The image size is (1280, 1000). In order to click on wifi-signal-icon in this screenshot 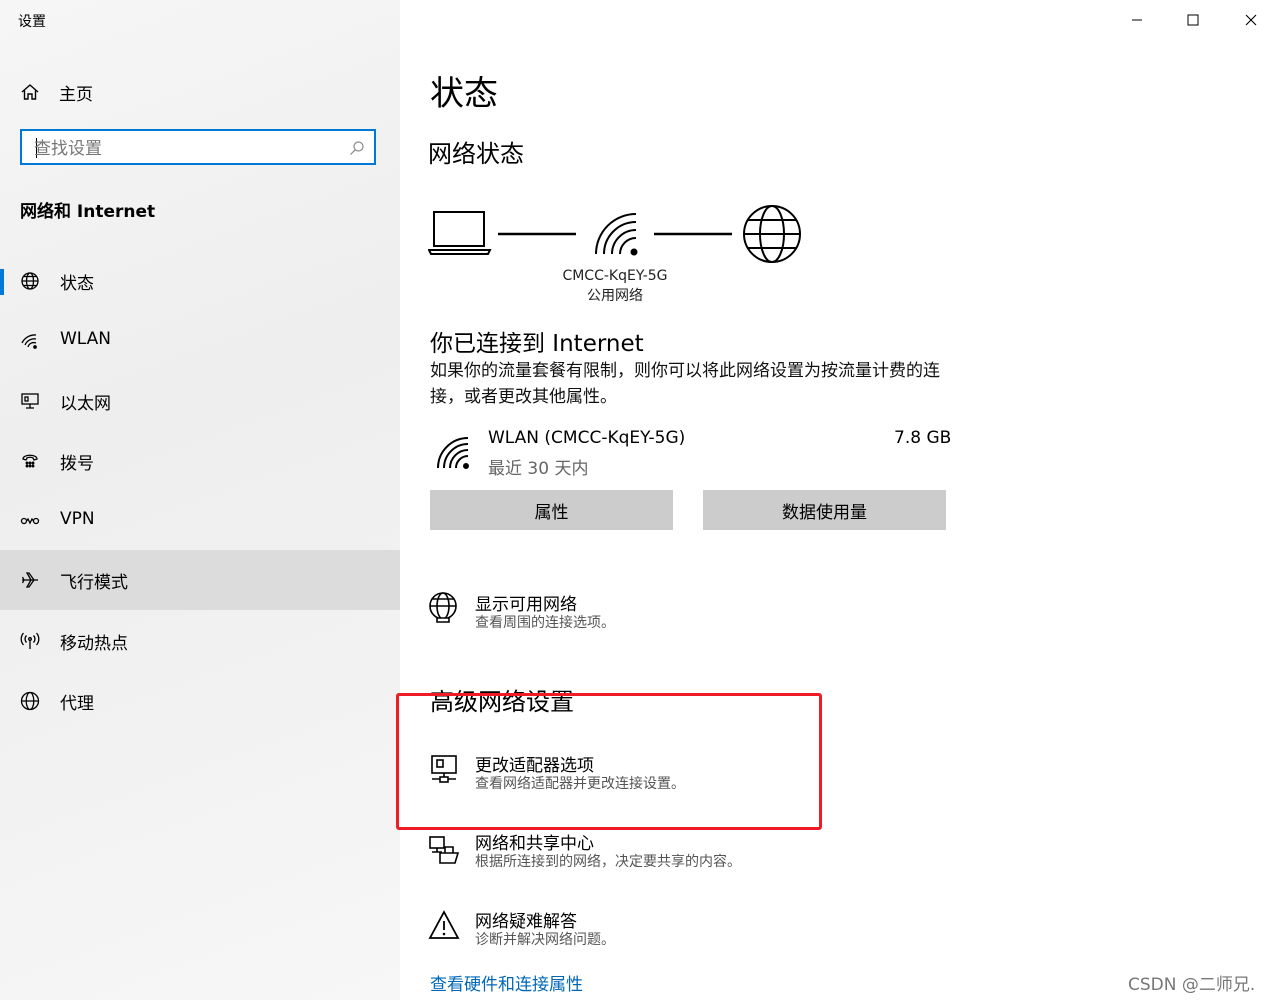, I will do `click(616, 234)`.